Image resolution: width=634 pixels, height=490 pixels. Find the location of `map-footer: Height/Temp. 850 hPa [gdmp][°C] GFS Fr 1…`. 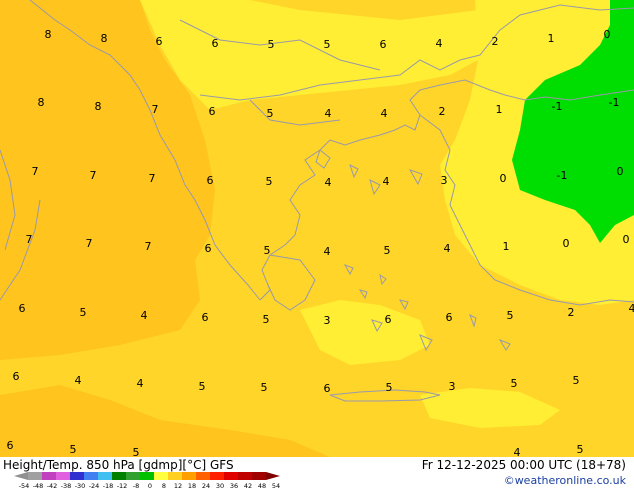

map-footer: Height/Temp. 850 hPa [gdmp][°C] GFS Fr 1… is located at coordinates (317, 473).